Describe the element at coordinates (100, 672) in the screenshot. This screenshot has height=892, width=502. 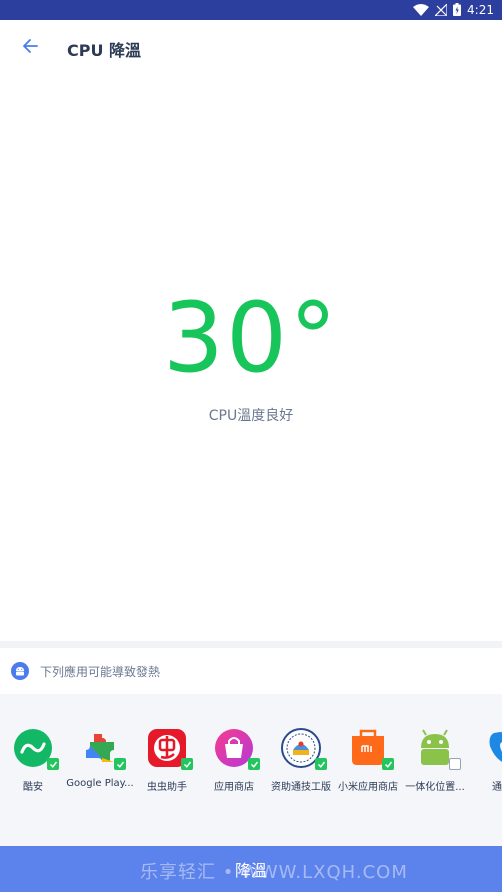
I see `warning-text: 下列應用可能導致發熱` at that location.